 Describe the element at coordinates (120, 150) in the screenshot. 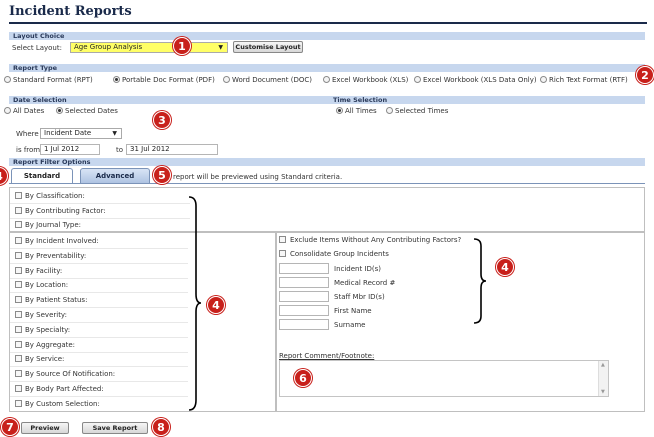

I see `to-label: to` at that location.